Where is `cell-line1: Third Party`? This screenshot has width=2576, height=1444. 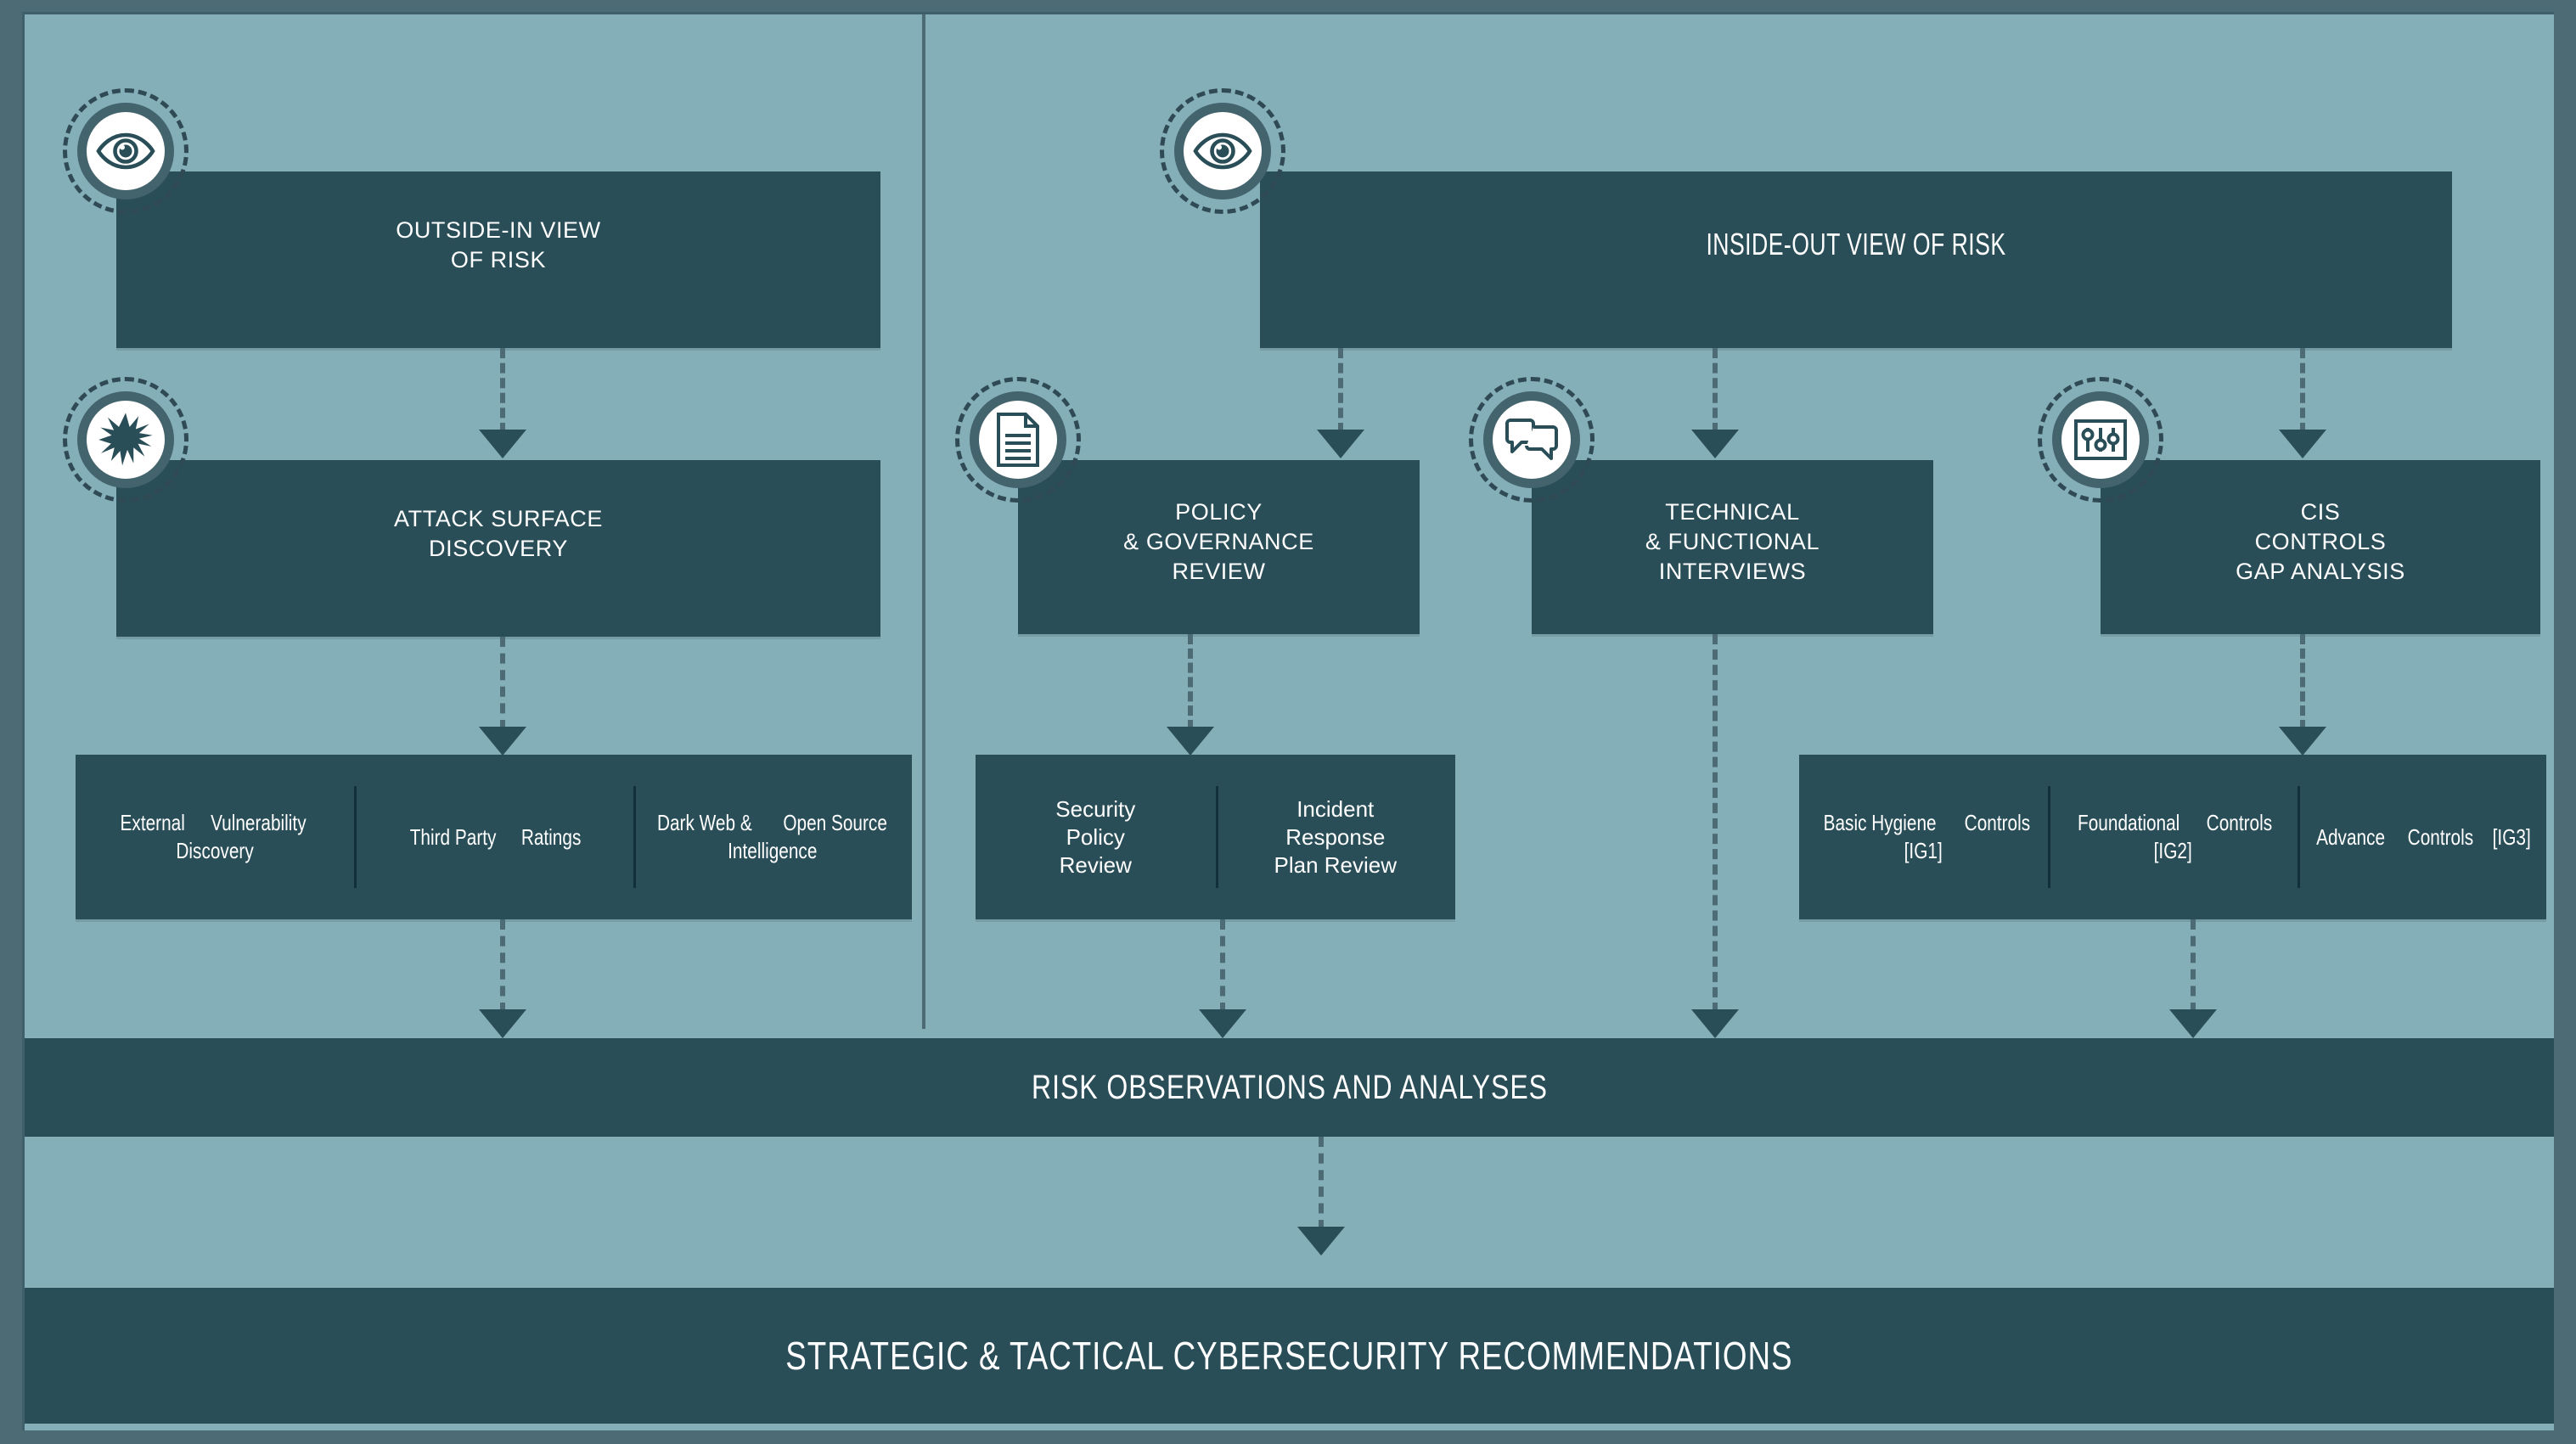 cell-line1: Third Party is located at coordinates (453, 836).